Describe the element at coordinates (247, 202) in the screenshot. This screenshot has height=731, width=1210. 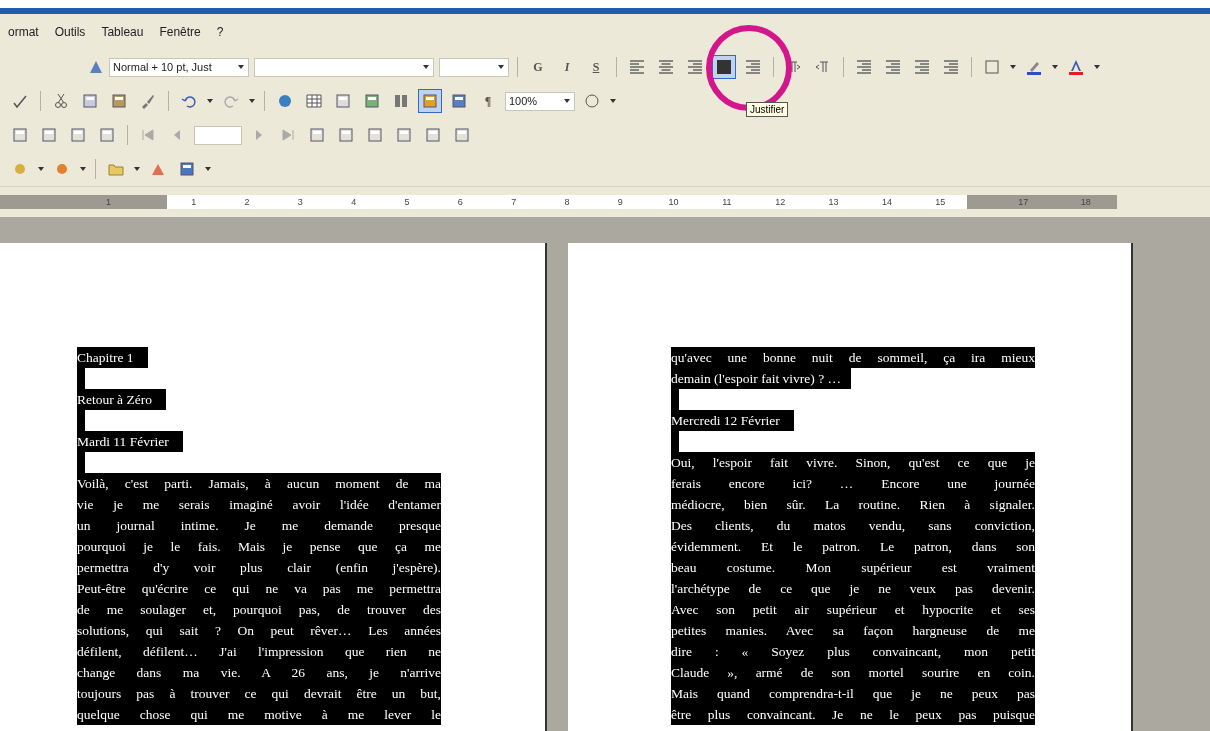
I see `ruler-number: 2` at that location.